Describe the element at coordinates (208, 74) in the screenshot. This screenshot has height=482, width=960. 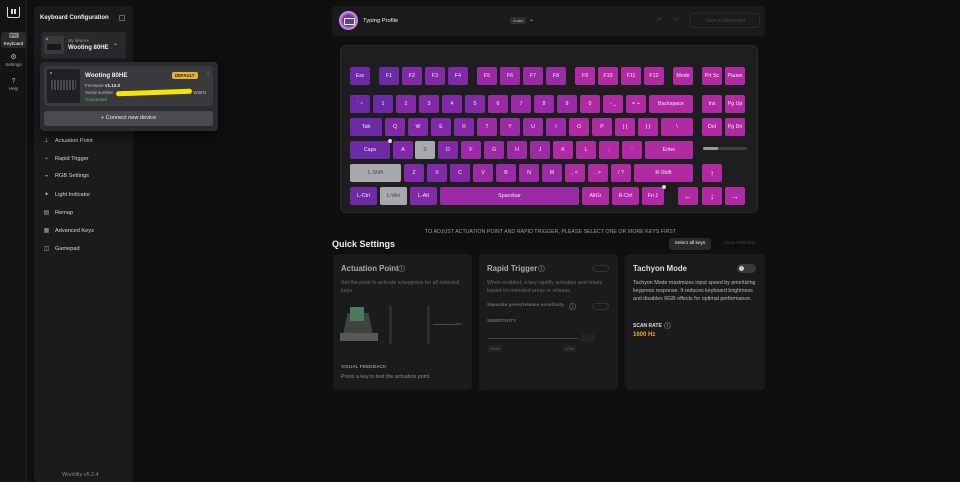
I see `more-options-icon: ⋮` at that location.